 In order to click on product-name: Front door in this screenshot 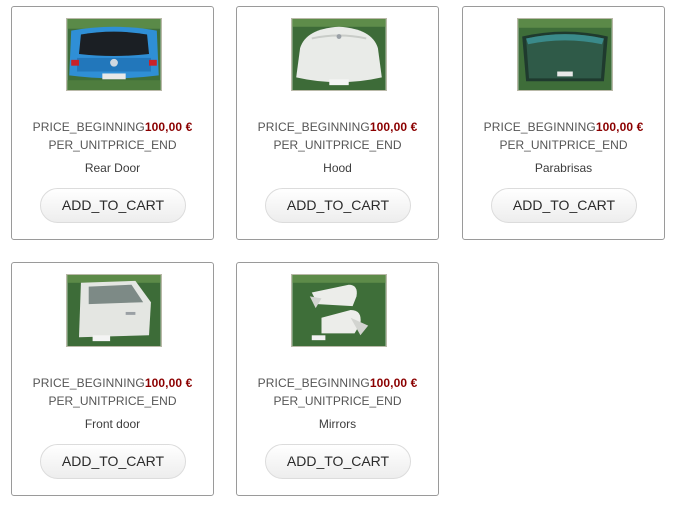, I will do `click(112, 424)`.